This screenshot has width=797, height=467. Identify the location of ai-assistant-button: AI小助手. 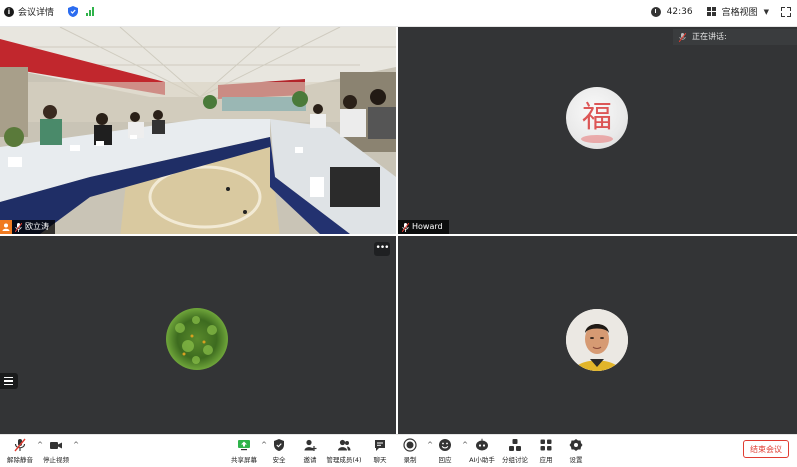
(482, 451).